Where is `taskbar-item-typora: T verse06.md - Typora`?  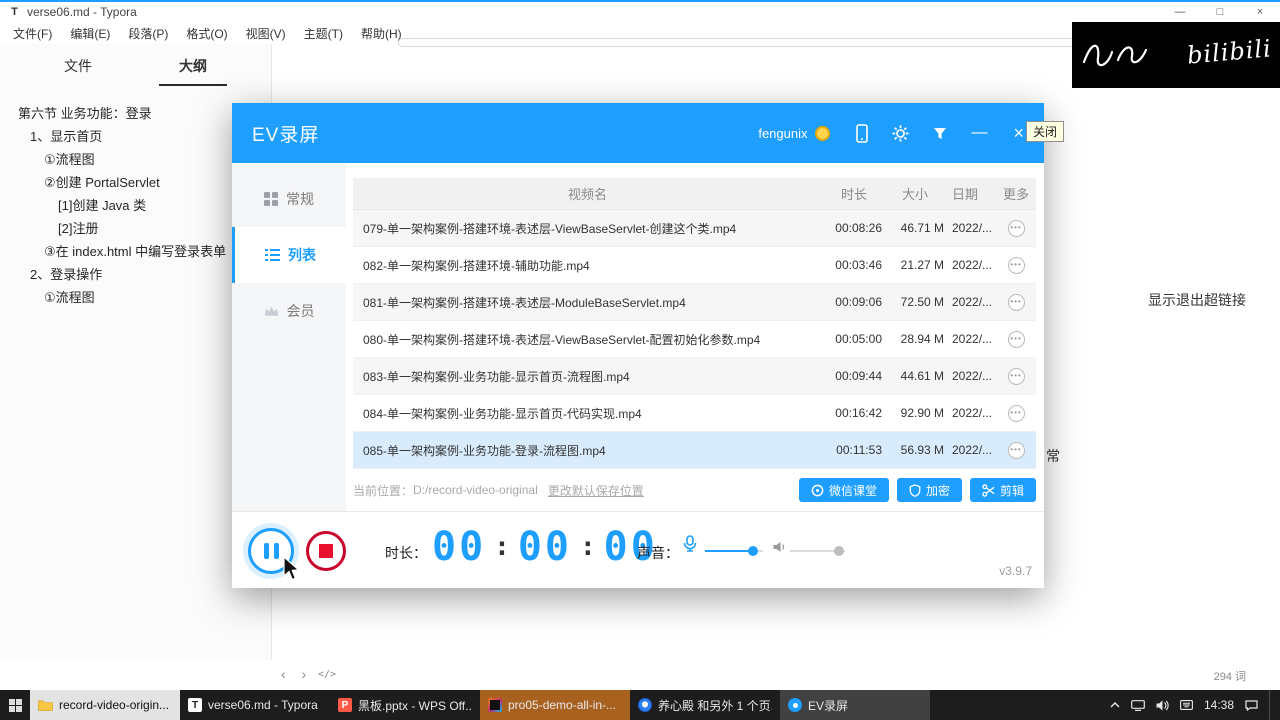
taskbar-item-typora: T verse06.md - Typora is located at coordinates (255, 705).